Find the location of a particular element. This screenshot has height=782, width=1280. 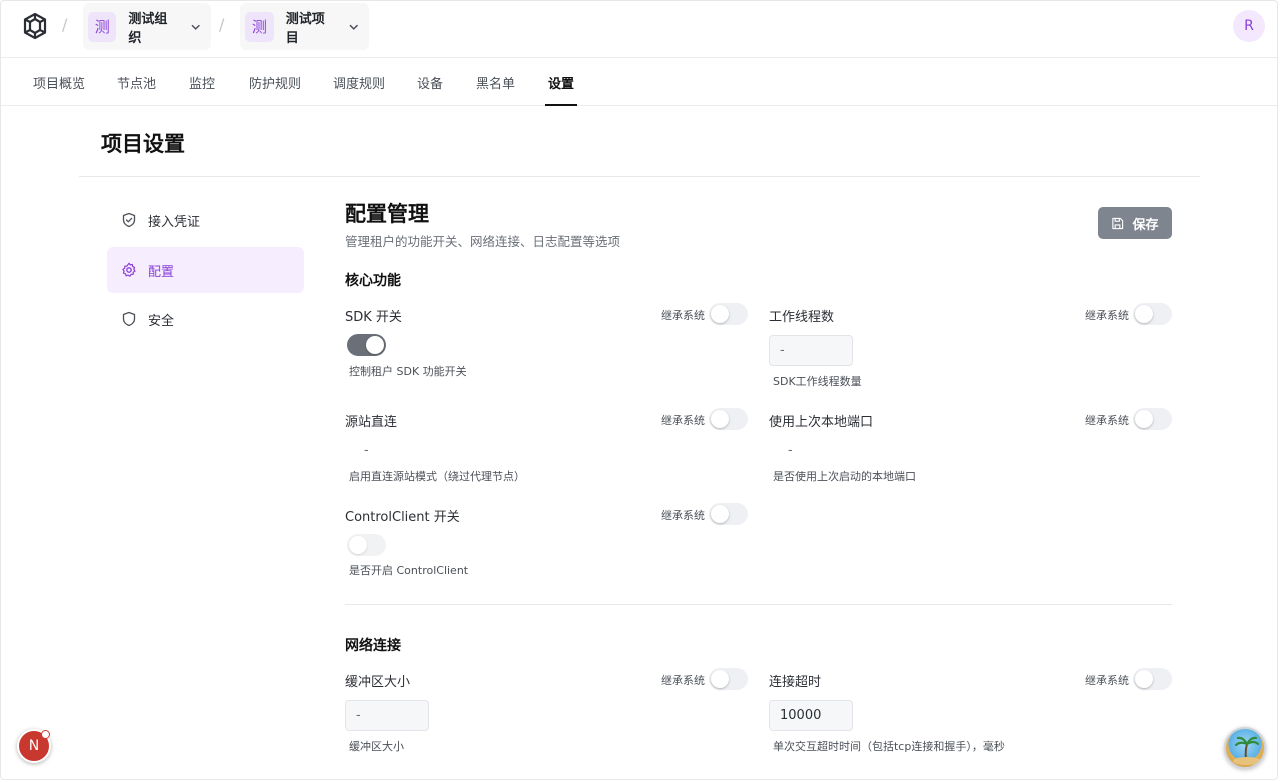

org-badge: 测 is located at coordinates (102, 26).